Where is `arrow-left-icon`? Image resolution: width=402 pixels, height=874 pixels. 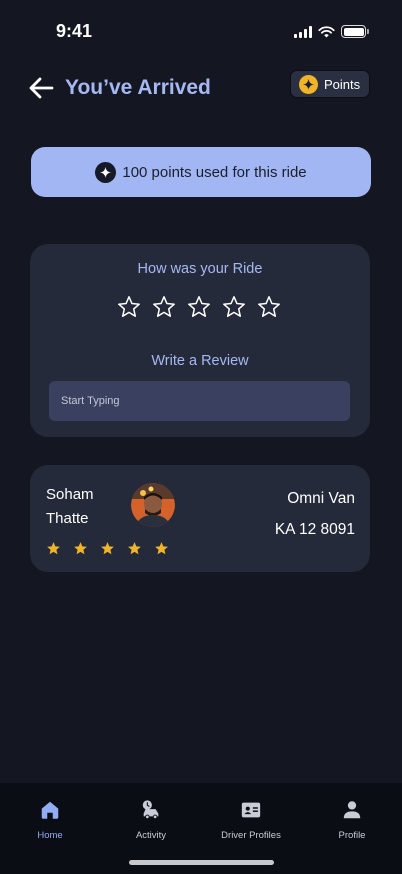 arrow-left-icon is located at coordinates (41, 88).